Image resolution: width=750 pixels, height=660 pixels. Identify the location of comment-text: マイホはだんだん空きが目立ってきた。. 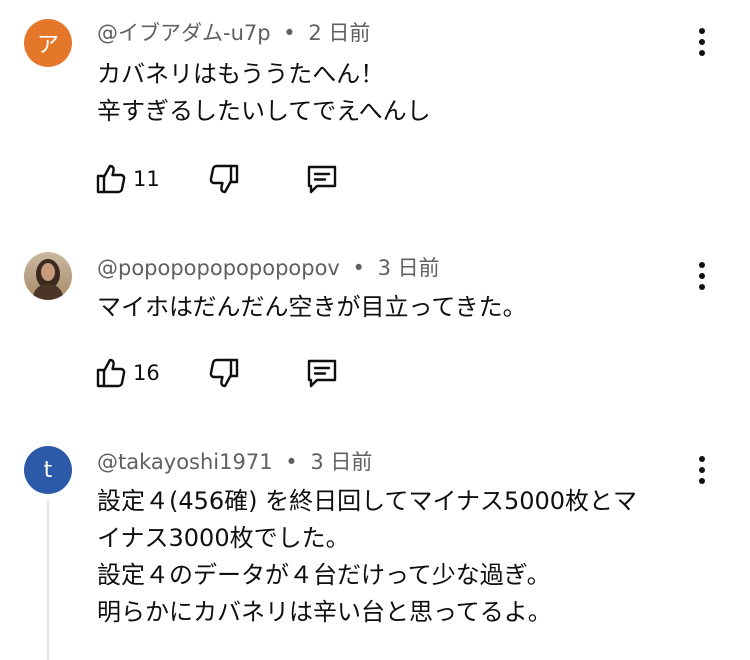
(312, 307).